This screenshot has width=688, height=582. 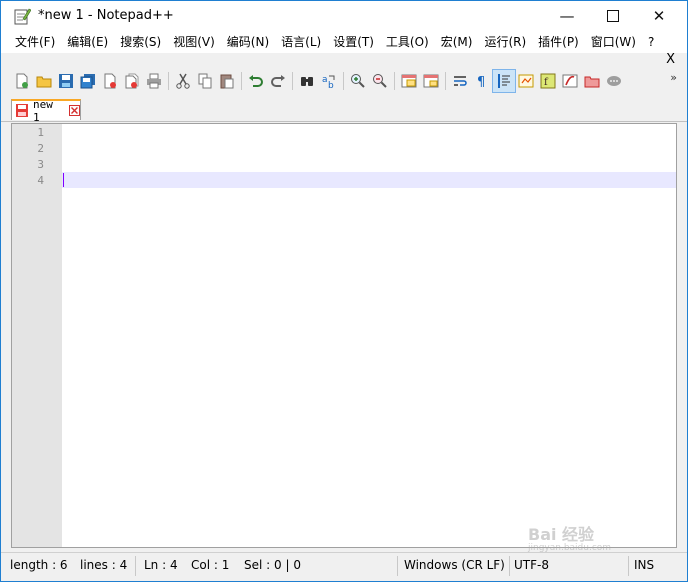 I want to click on watermark-subtext: jingyan.baidu.com, so click(x=570, y=548).